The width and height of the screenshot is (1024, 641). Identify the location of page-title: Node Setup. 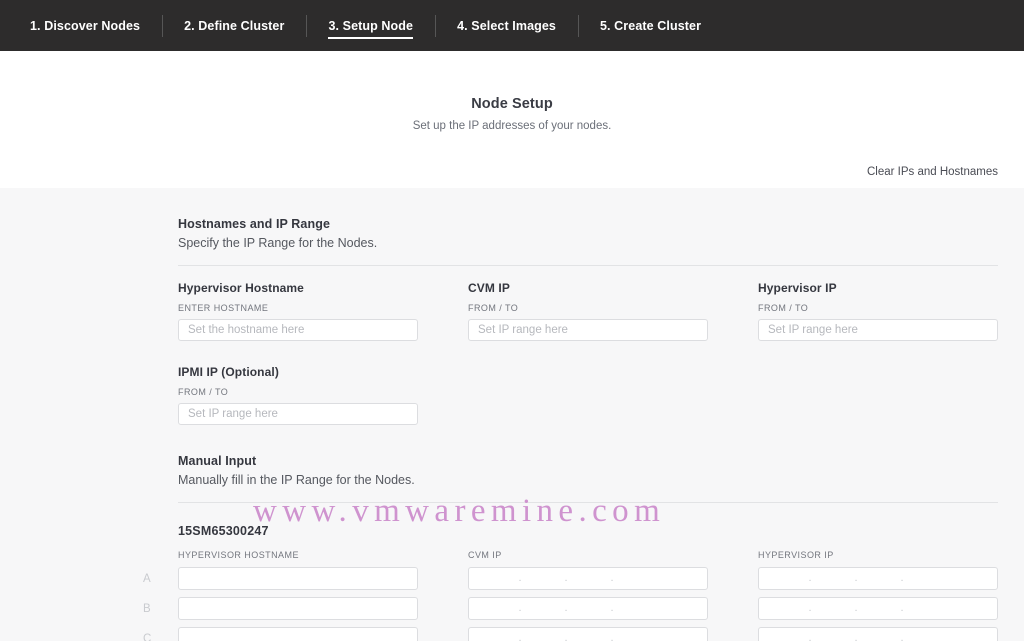
(512, 104).